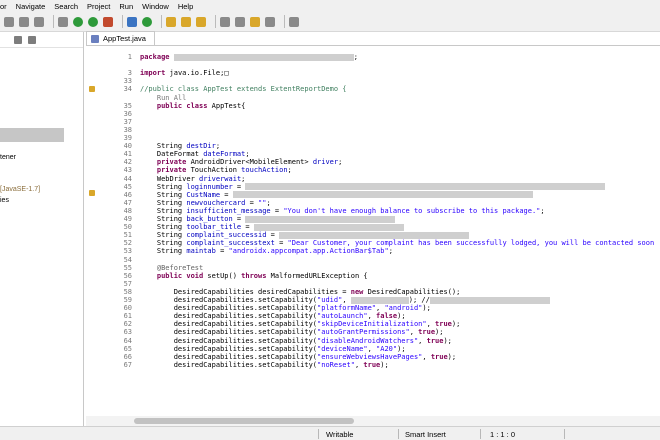 This screenshot has height=440, width=660. What do you see at coordinates (379, 260) in the screenshot?
I see `code-line: 54` at bounding box center [379, 260].